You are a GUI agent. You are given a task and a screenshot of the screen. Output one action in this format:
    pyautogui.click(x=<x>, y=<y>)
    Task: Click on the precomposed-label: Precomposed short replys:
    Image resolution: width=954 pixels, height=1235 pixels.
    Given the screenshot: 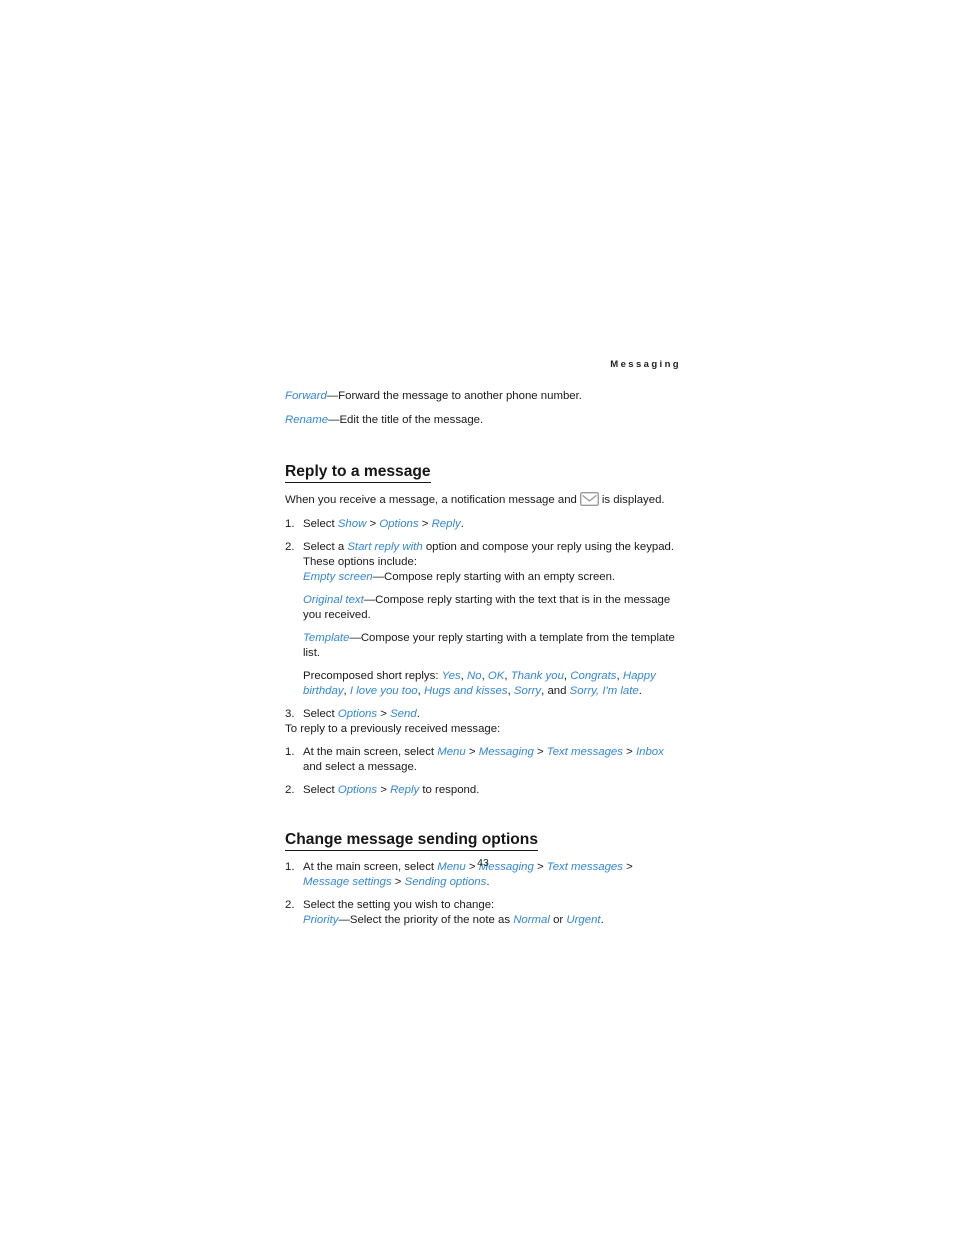 What is the action you would take?
    pyautogui.click(x=372, y=675)
    